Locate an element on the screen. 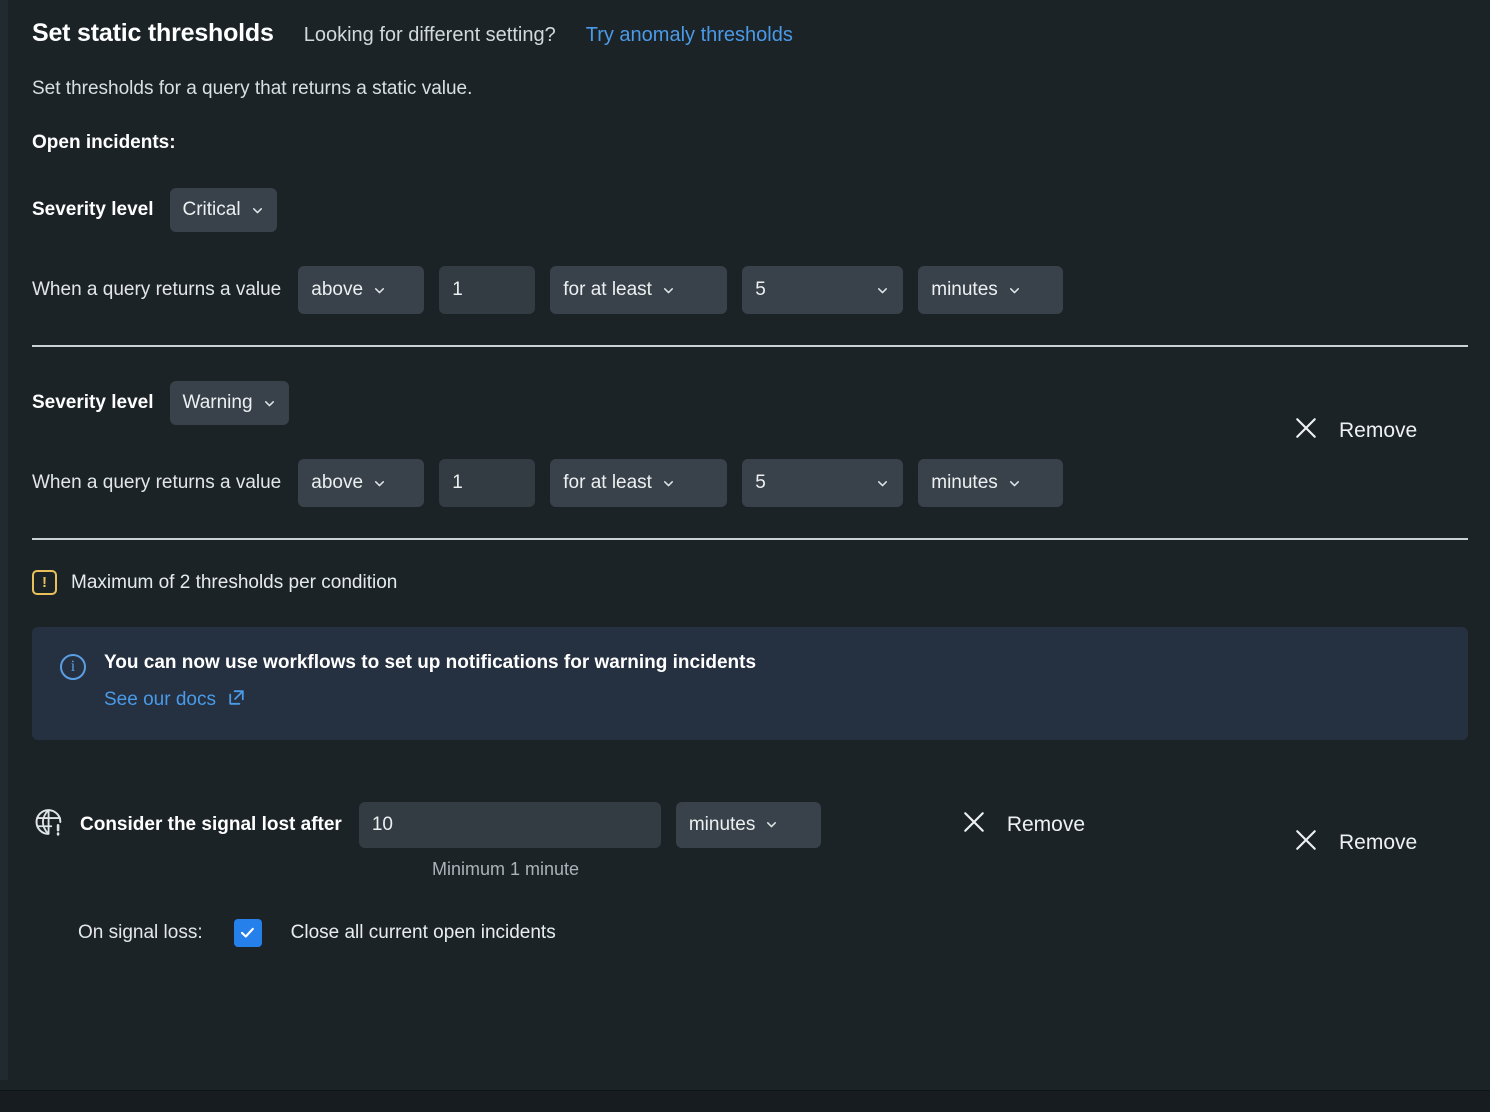 The width and height of the screenshot is (1490, 1112). bottom-edge-strip is located at coordinates (745, 1101).